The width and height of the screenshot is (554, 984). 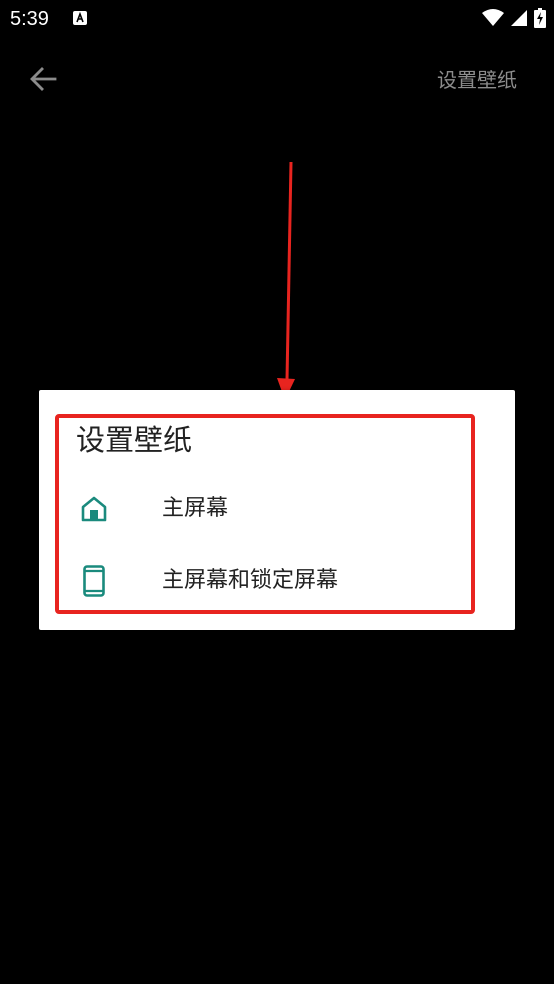 What do you see at coordinates (540, 18) in the screenshot?
I see `battery-charging-icon` at bounding box center [540, 18].